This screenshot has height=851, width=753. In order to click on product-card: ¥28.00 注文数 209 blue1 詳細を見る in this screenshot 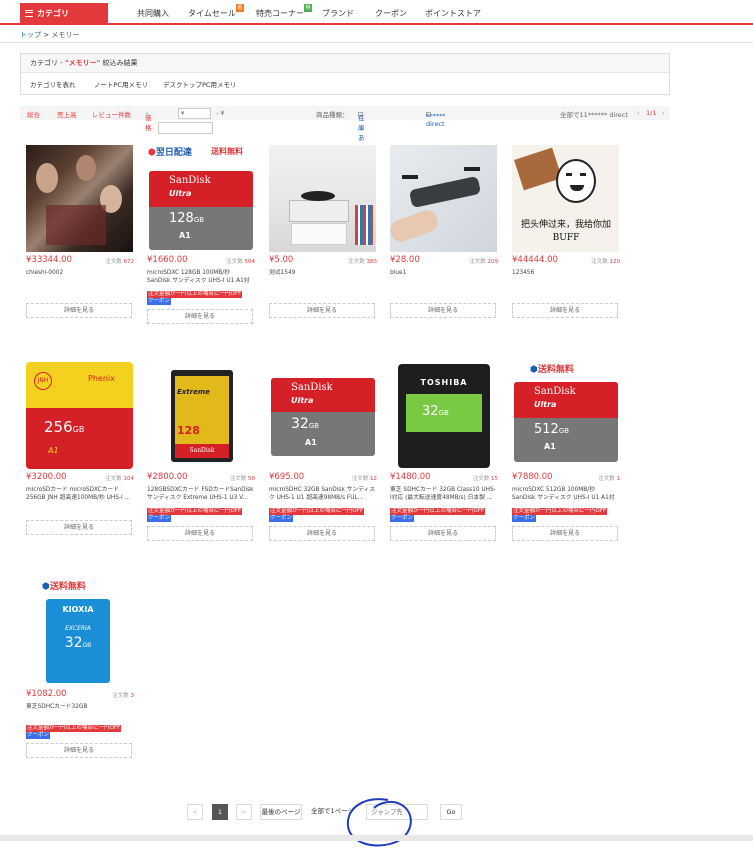, I will do `click(444, 231)`.